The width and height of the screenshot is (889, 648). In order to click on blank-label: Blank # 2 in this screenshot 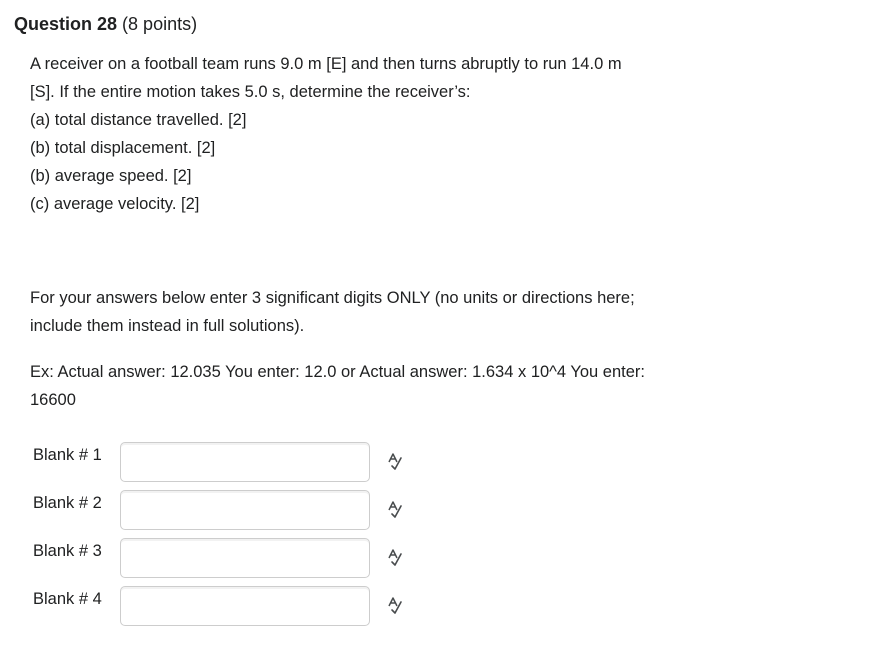, I will do `click(67, 503)`.